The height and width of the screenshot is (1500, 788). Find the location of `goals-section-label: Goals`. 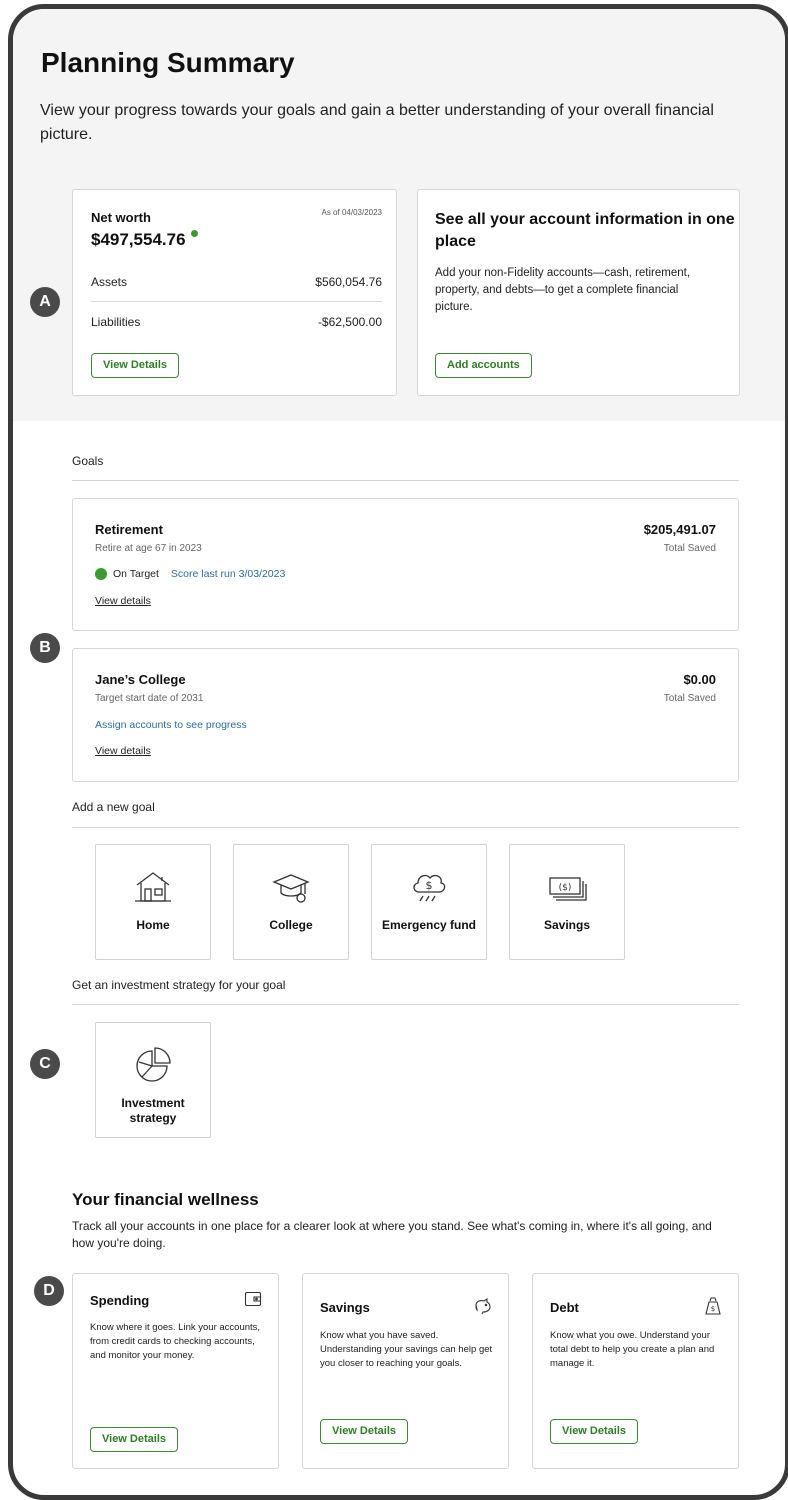

goals-section-label: Goals is located at coordinates (88, 461).